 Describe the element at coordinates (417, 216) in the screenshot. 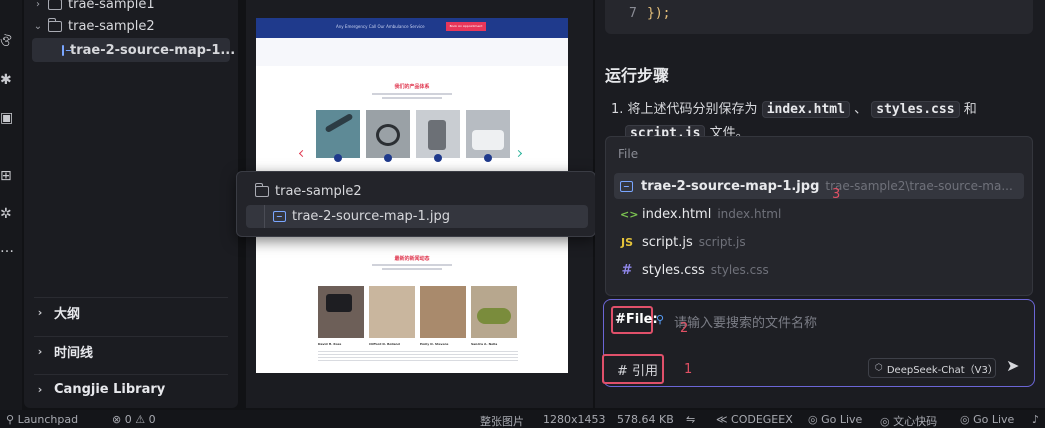

I see `popup-file-row: trae-2-source-map-1.jpg` at that location.